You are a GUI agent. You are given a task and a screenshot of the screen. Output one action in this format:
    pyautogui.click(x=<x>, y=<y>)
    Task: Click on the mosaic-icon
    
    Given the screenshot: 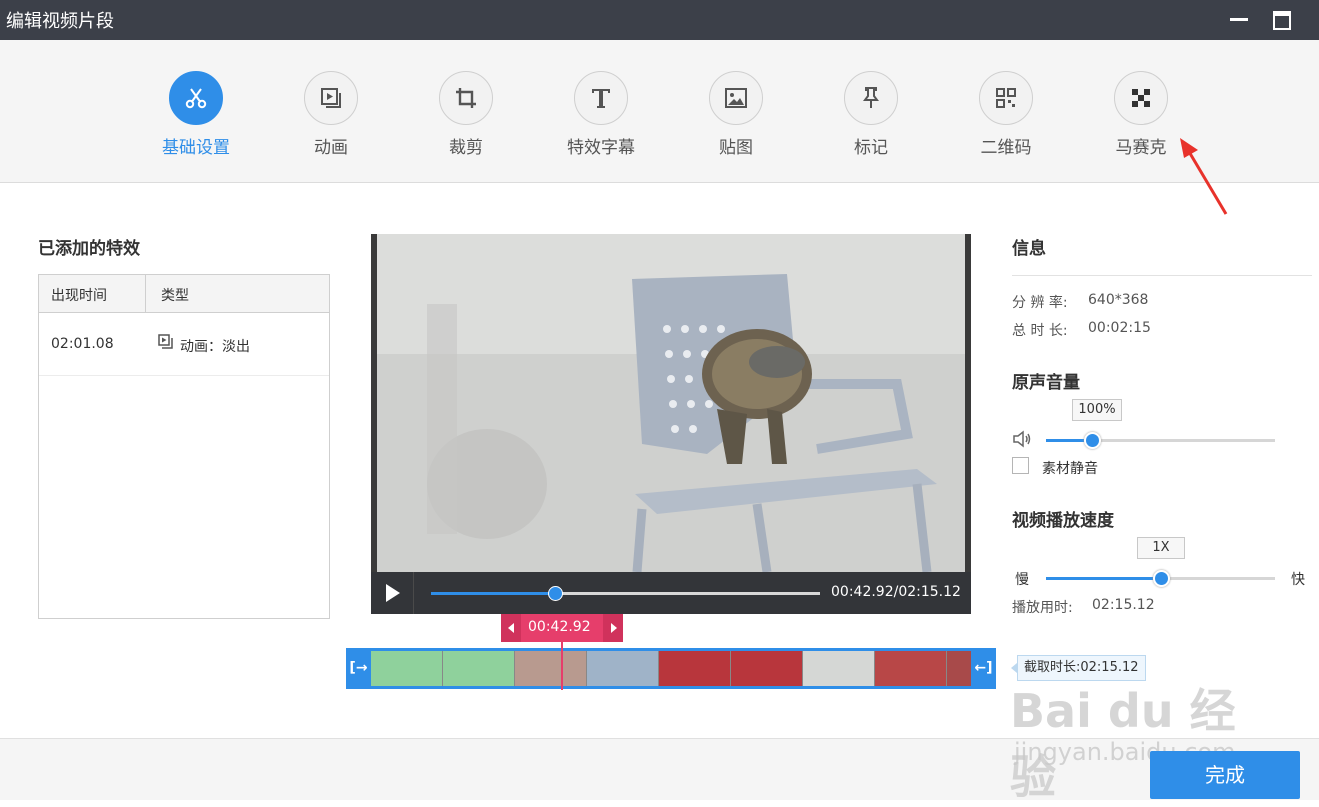 What is the action you would take?
    pyautogui.click(x=1141, y=98)
    